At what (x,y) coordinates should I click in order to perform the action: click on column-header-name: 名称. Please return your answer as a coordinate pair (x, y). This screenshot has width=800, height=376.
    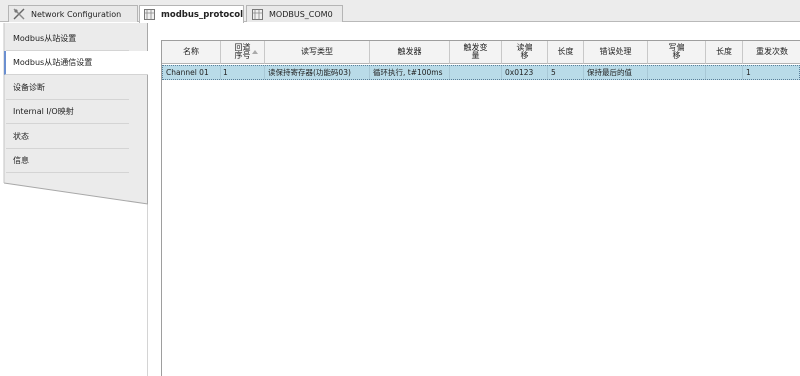
    Looking at the image, I should click on (191, 52).